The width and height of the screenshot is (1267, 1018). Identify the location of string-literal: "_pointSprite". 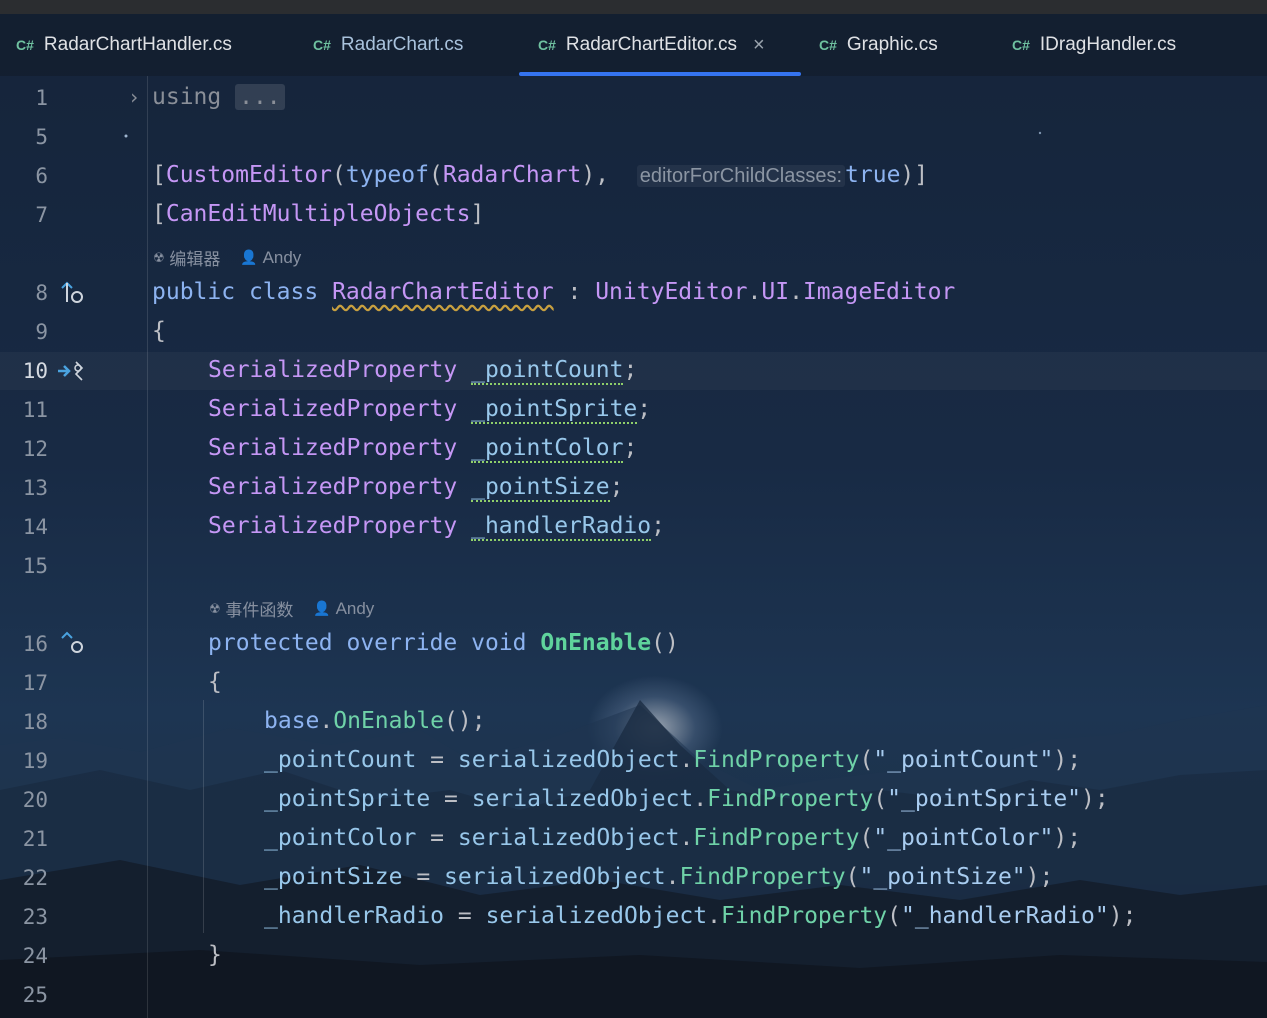
(984, 799).